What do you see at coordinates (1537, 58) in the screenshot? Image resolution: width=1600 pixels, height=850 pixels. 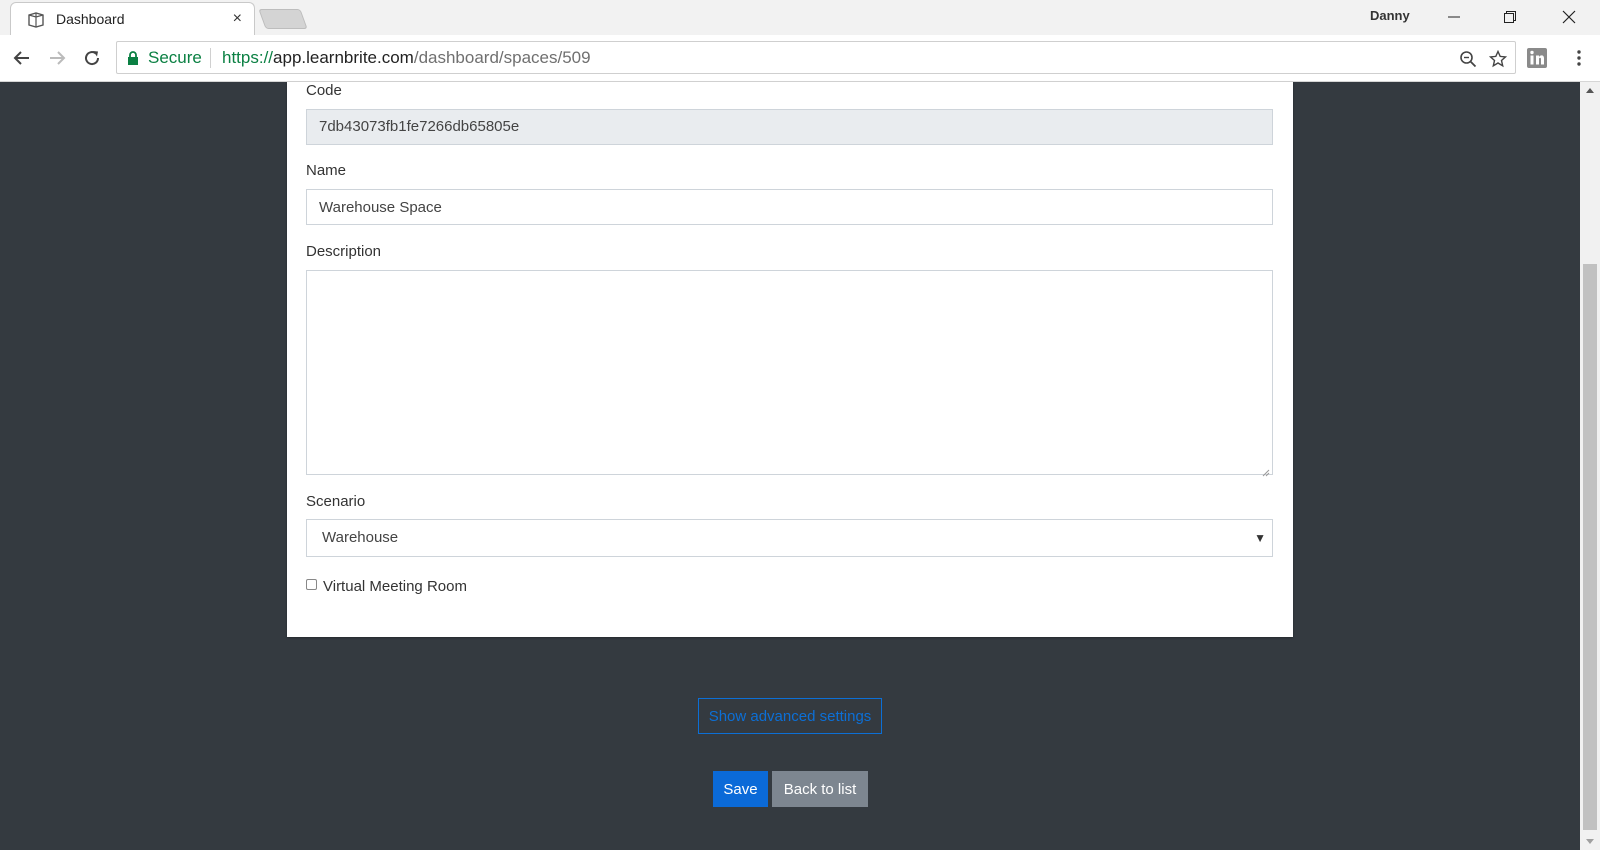 I see `linkedin-extension-icon` at bounding box center [1537, 58].